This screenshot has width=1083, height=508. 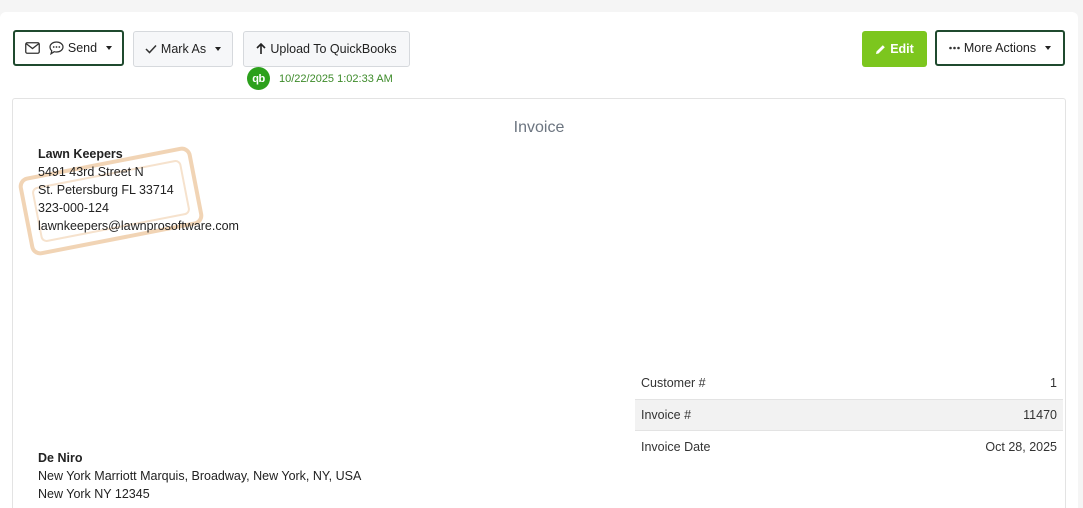 What do you see at coordinates (80, 154) in the screenshot?
I see `company-name: Lawn Keepers` at bounding box center [80, 154].